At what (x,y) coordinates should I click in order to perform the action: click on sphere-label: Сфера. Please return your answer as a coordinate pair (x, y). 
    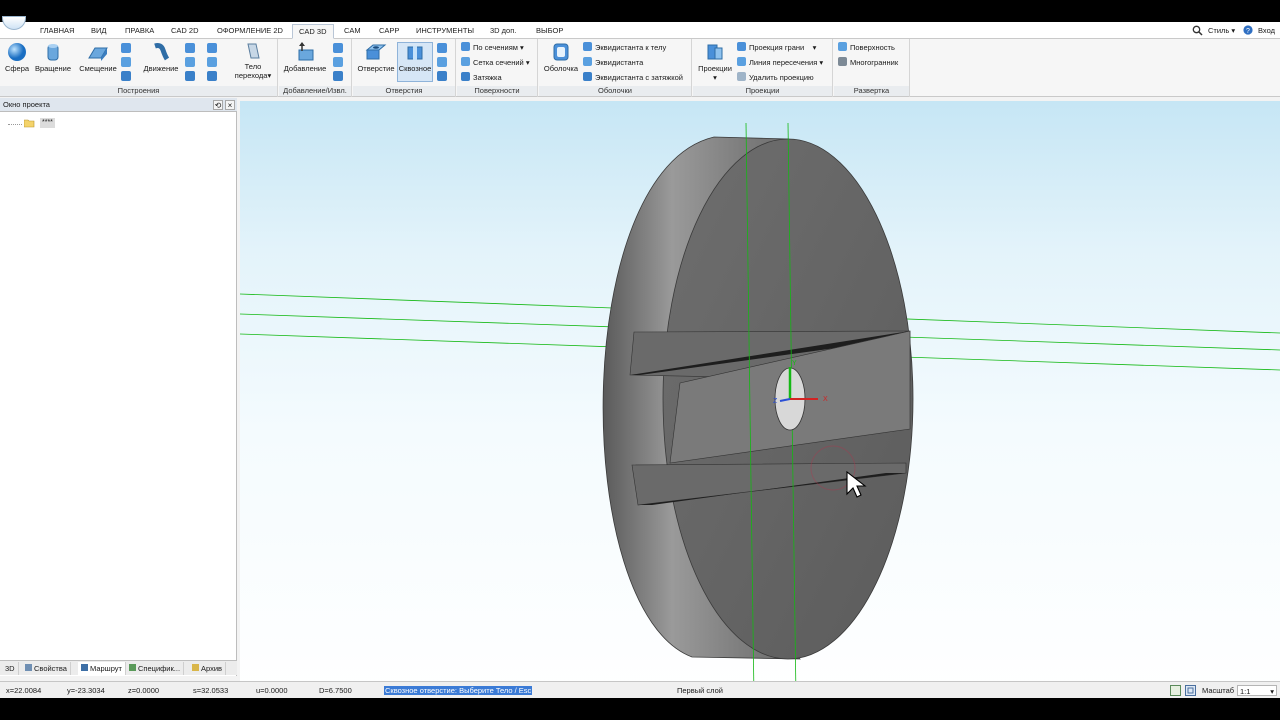
    Looking at the image, I should click on (17, 68).